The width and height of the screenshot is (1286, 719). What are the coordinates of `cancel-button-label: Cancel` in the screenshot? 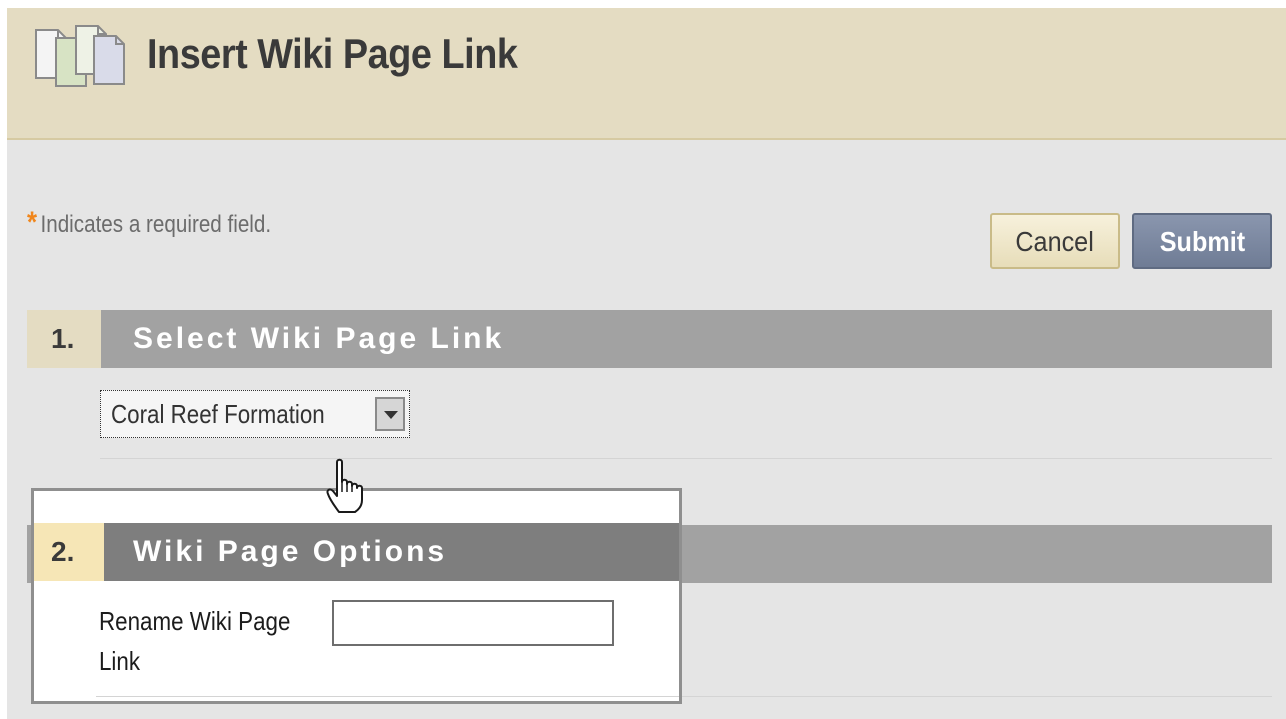 It's located at (1055, 241).